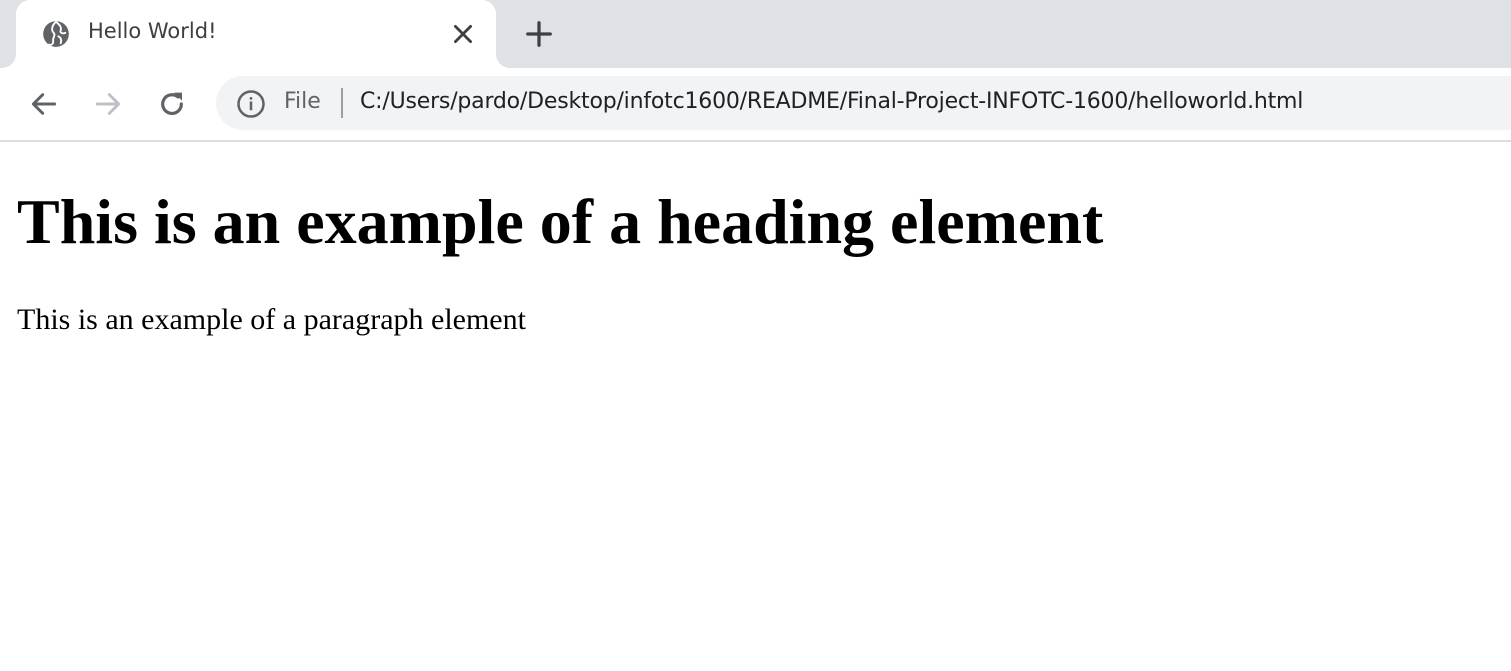 The height and width of the screenshot is (671, 1511). I want to click on globe-icon, so click(56, 33).